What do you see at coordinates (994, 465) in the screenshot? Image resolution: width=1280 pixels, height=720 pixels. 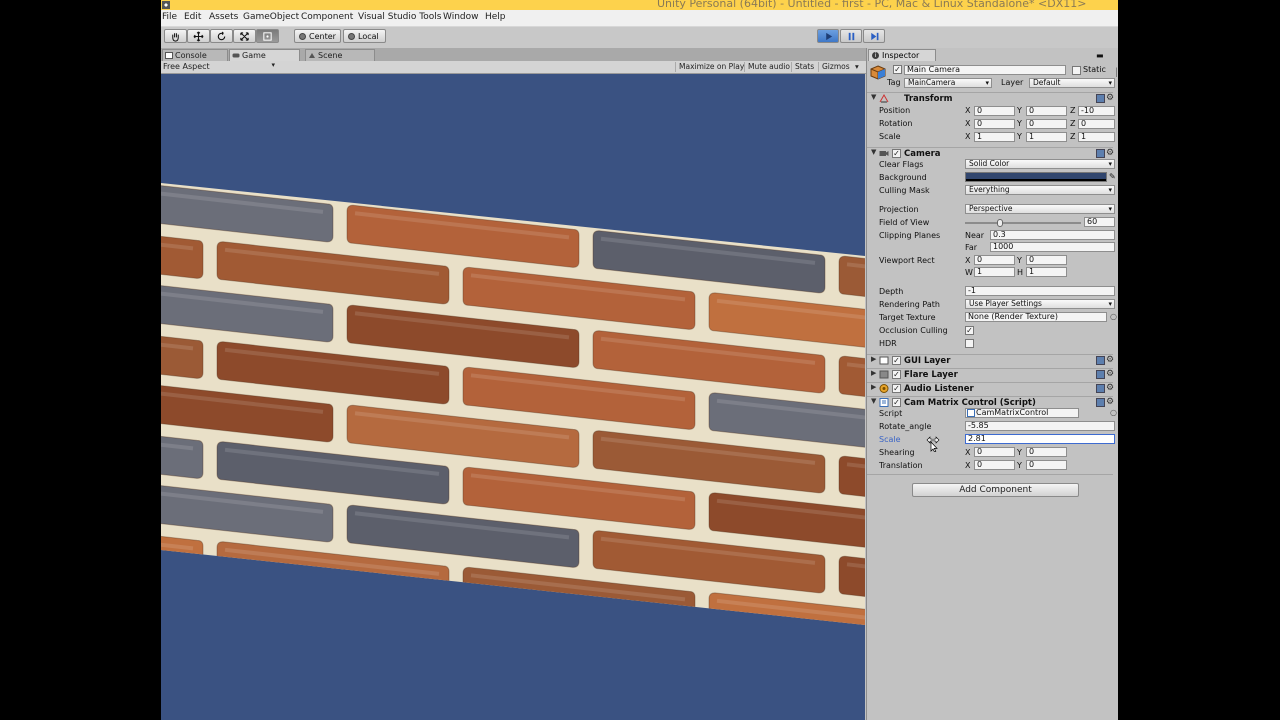 I see `translation-x-field: 0` at bounding box center [994, 465].